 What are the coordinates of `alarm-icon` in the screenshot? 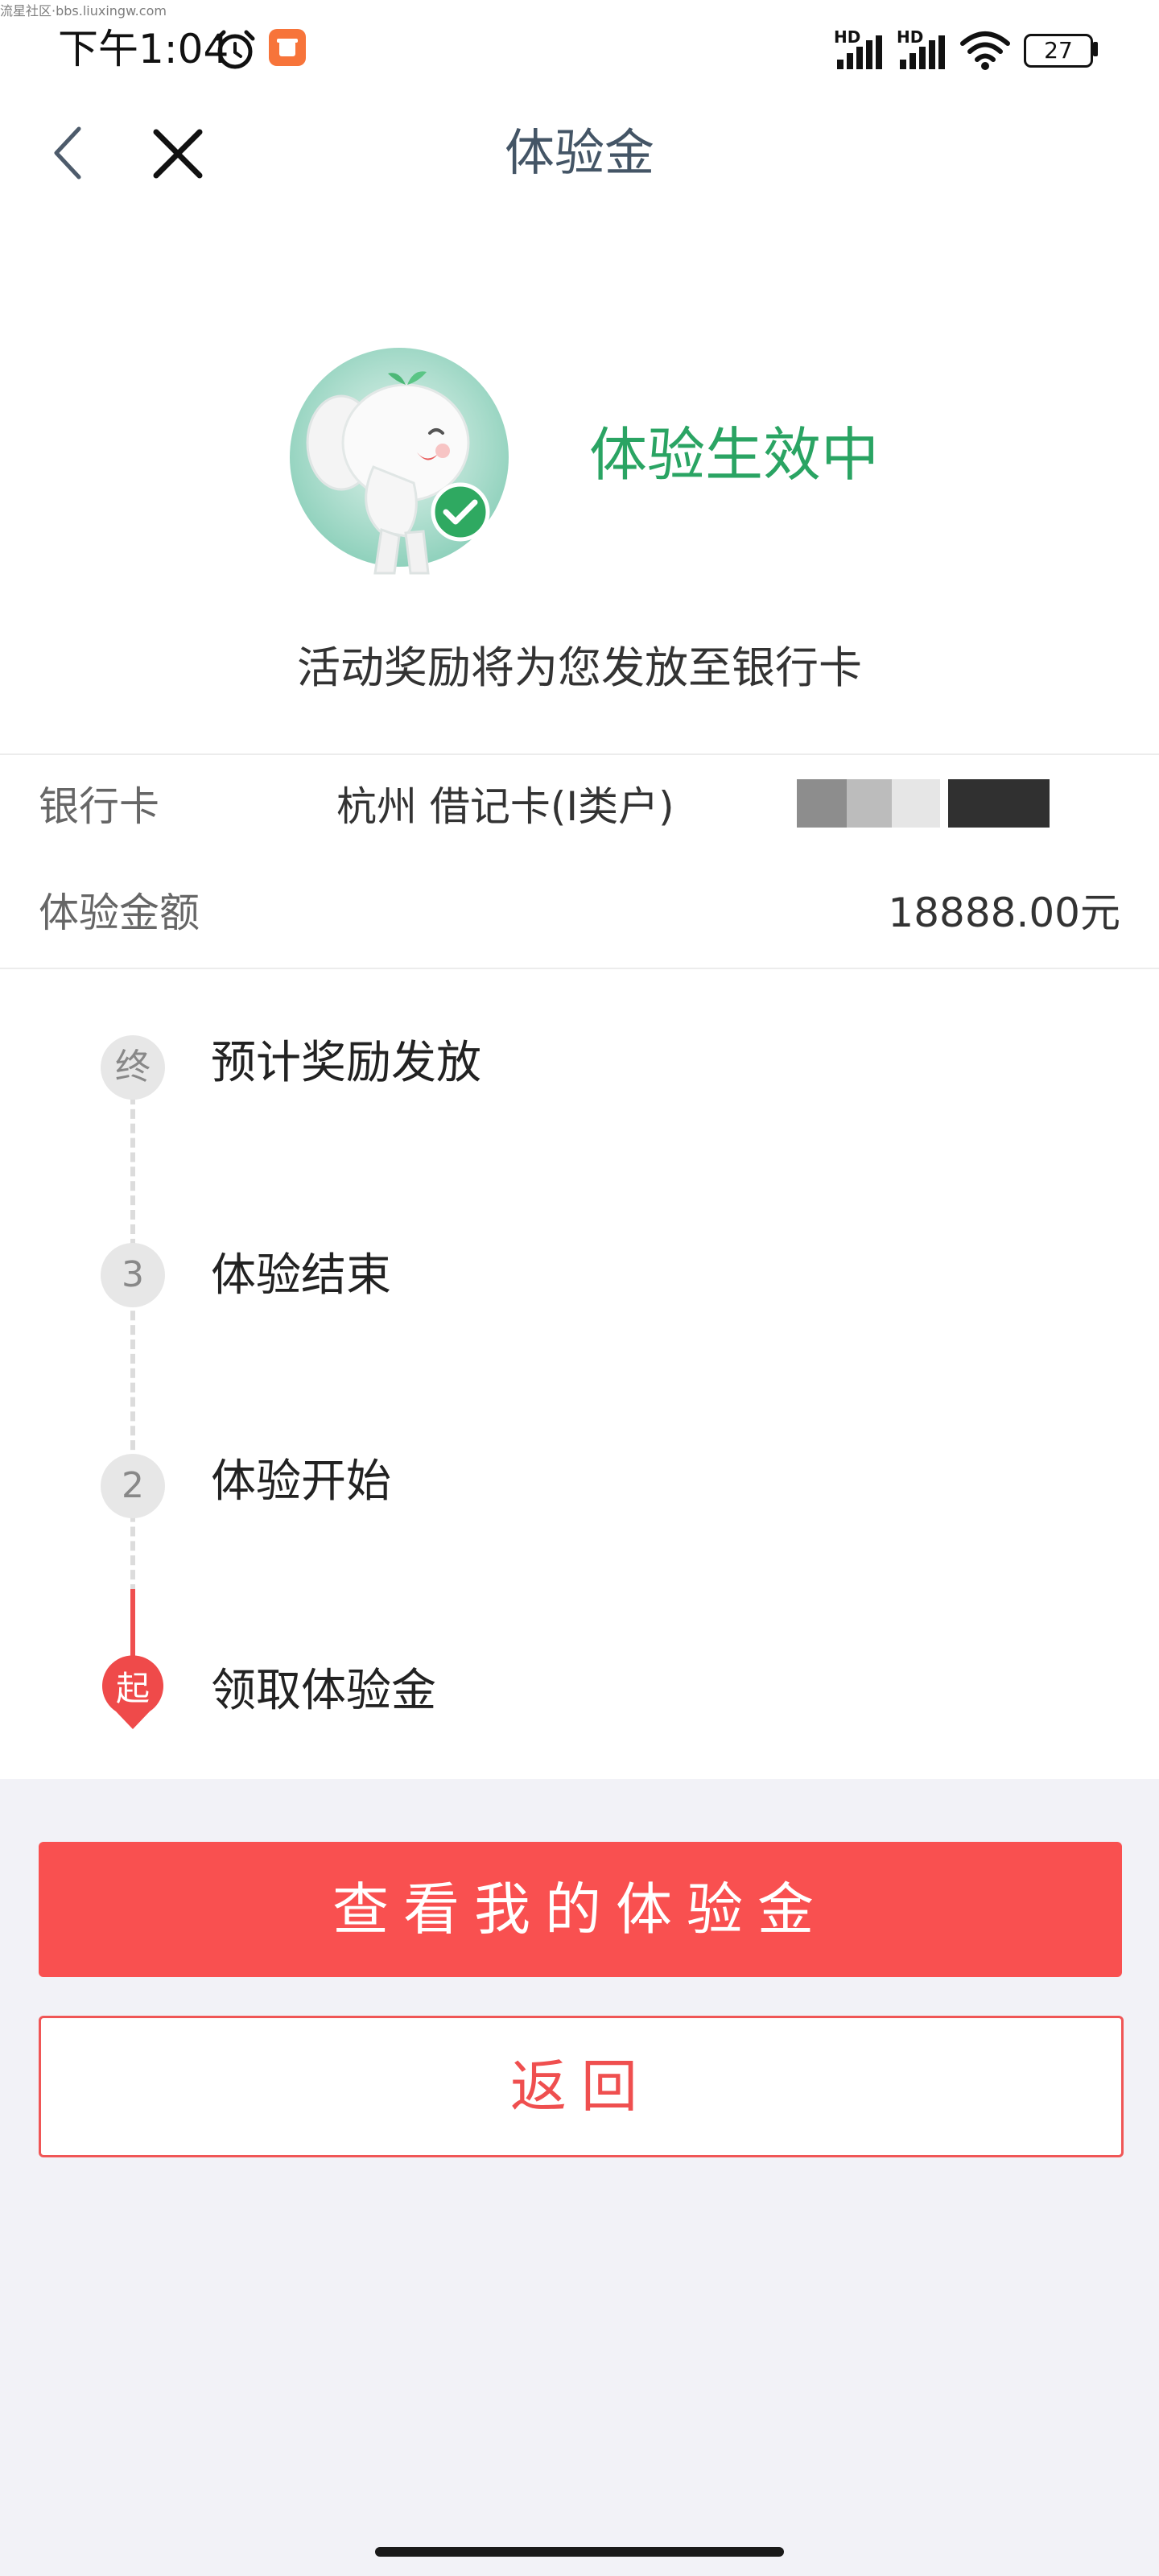 It's located at (235, 49).